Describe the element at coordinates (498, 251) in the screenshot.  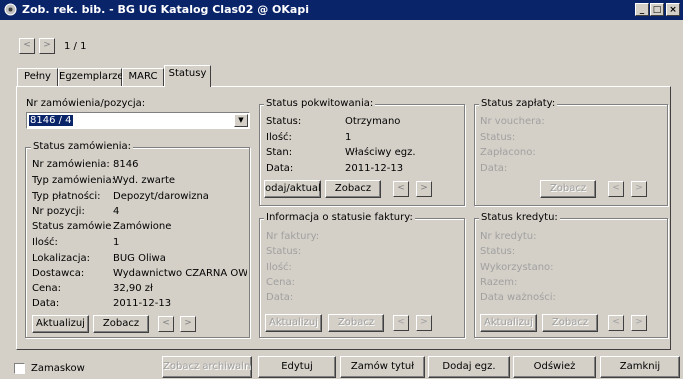
I see `credit-label: Status:` at that location.